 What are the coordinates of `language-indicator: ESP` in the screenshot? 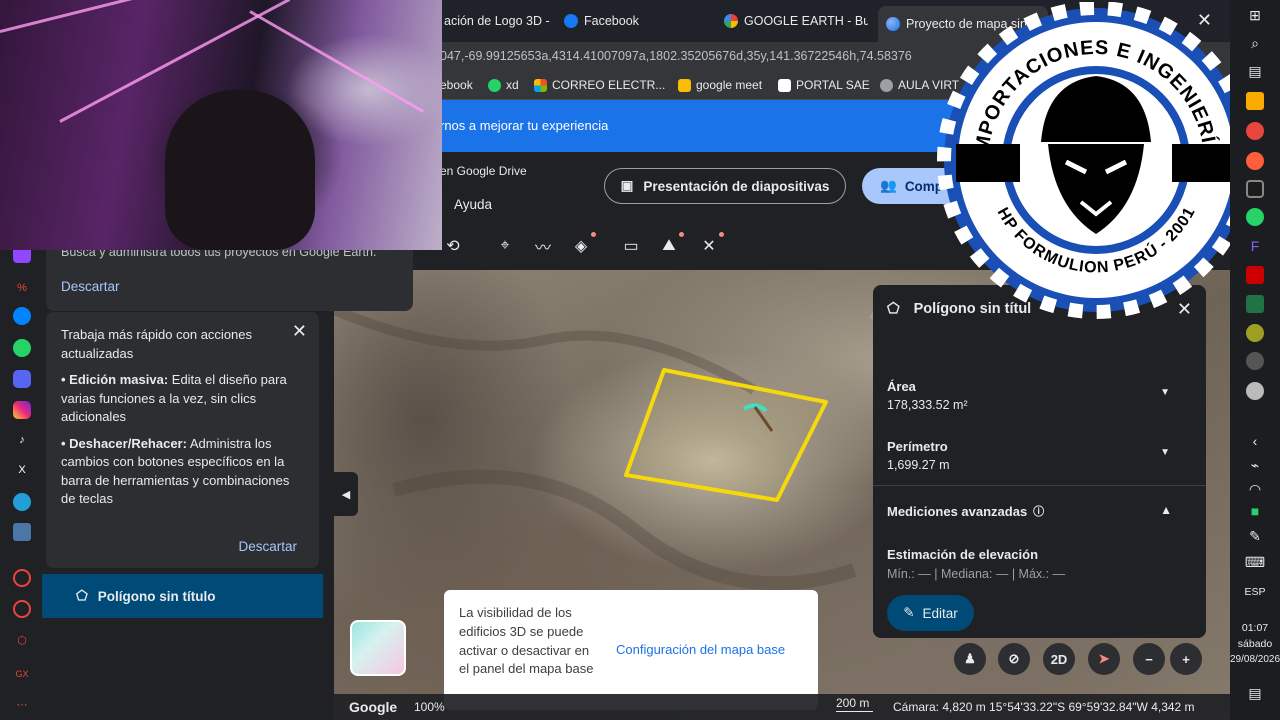 It's located at (1255, 592).